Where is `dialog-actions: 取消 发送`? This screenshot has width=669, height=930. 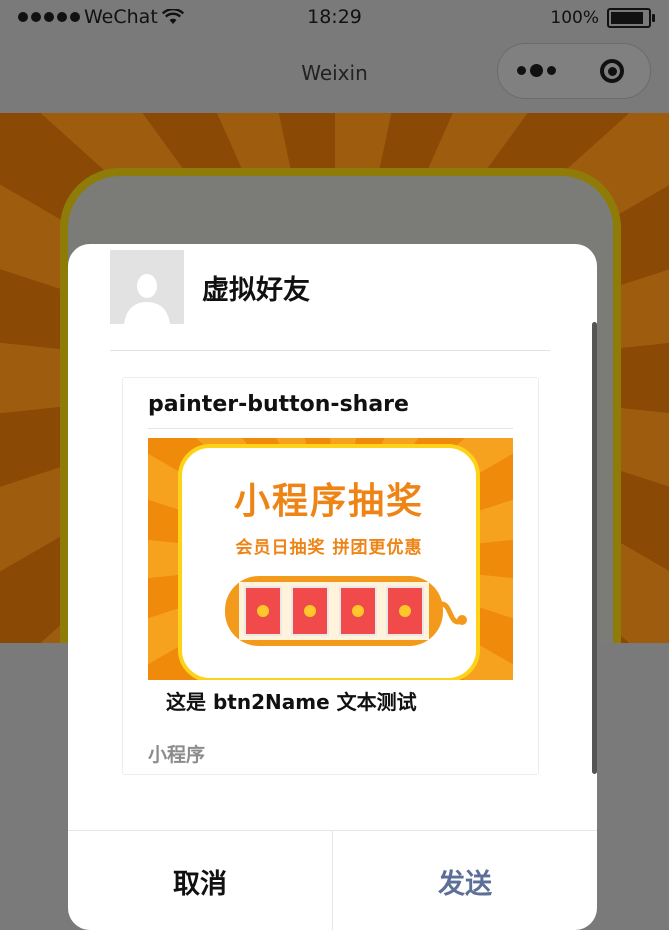
dialog-actions: 取消 发送 is located at coordinates (332, 880).